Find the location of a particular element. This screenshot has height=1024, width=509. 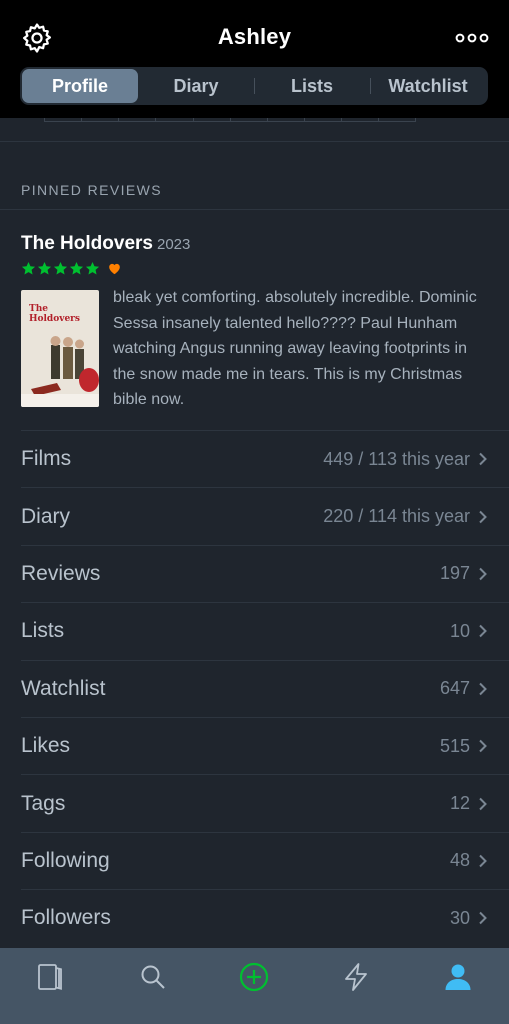

stat-row-watchlist: Watchlist 647 is located at coordinates (265, 688).